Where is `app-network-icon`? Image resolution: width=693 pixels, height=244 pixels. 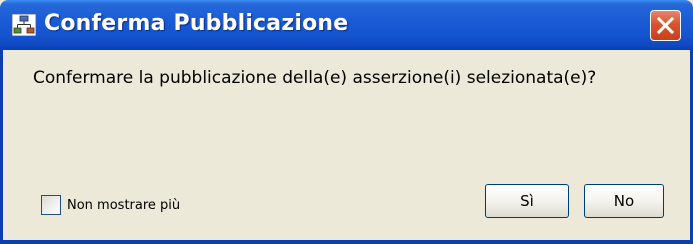 app-network-icon is located at coordinates (24, 25).